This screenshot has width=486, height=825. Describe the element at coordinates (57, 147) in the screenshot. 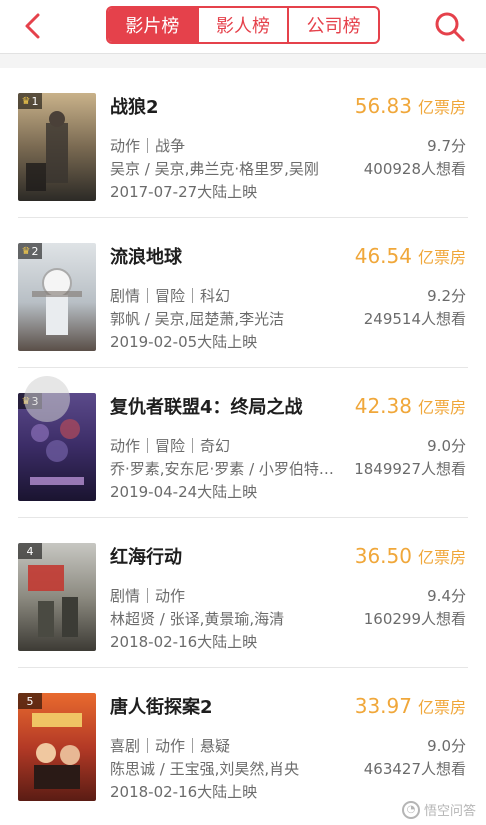

I see `movie-poster: ♛ 1` at that location.